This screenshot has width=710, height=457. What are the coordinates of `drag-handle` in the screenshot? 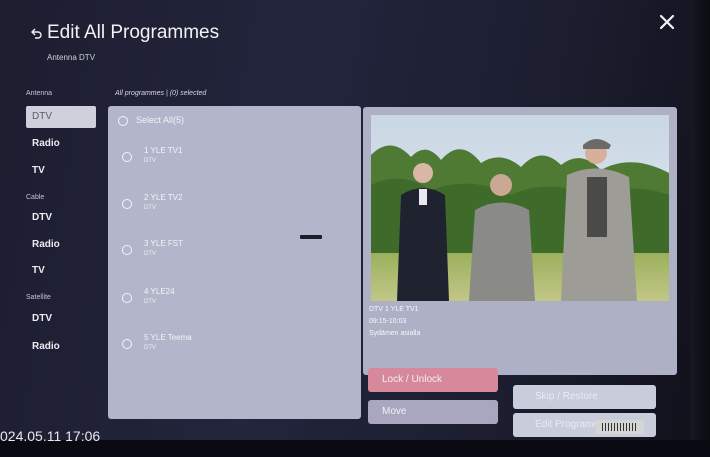 It's located at (311, 237).